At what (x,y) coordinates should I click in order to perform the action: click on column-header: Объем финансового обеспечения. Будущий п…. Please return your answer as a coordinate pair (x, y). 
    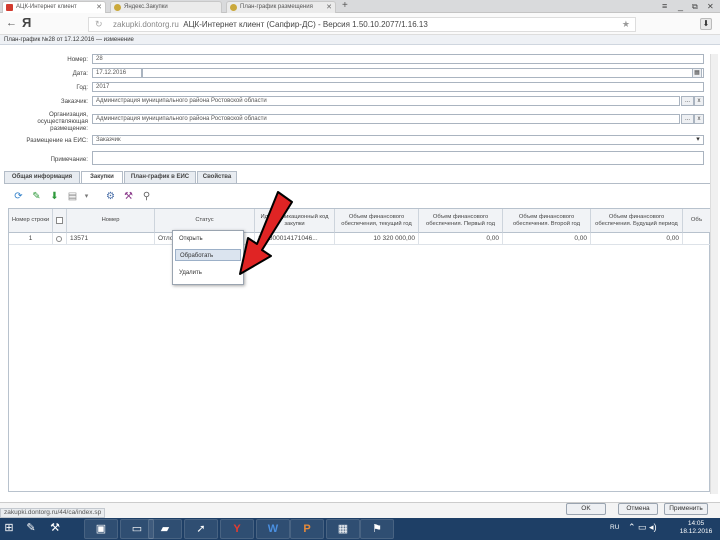
    Looking at the image, I should click on (637, 221).